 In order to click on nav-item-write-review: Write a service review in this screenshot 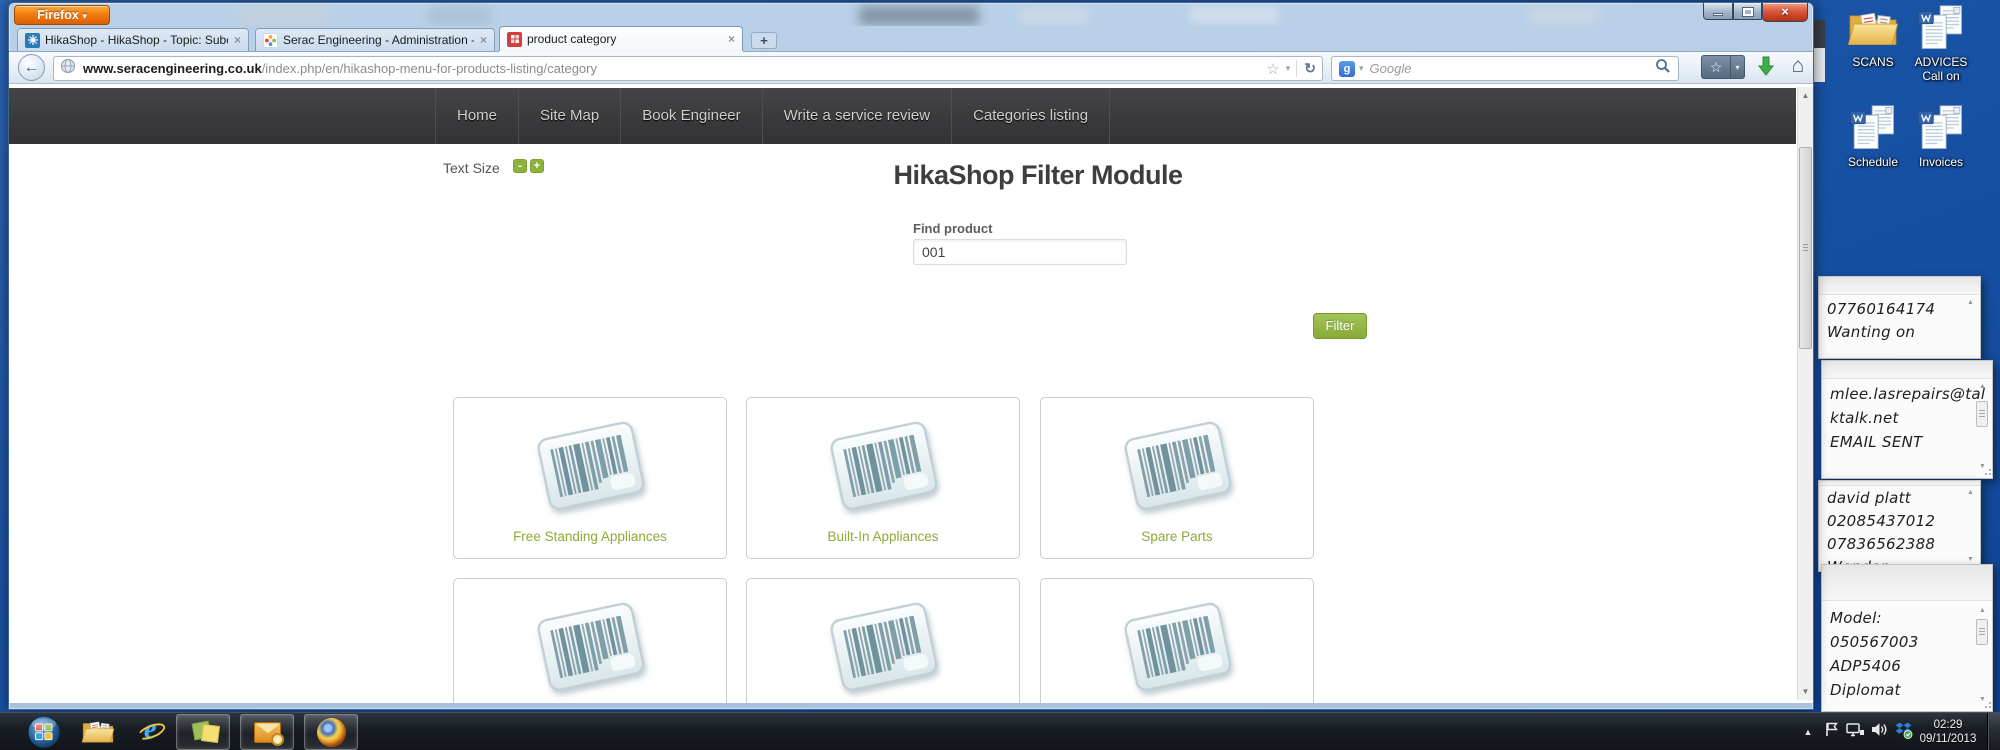, I will do `click(856, 116)`.